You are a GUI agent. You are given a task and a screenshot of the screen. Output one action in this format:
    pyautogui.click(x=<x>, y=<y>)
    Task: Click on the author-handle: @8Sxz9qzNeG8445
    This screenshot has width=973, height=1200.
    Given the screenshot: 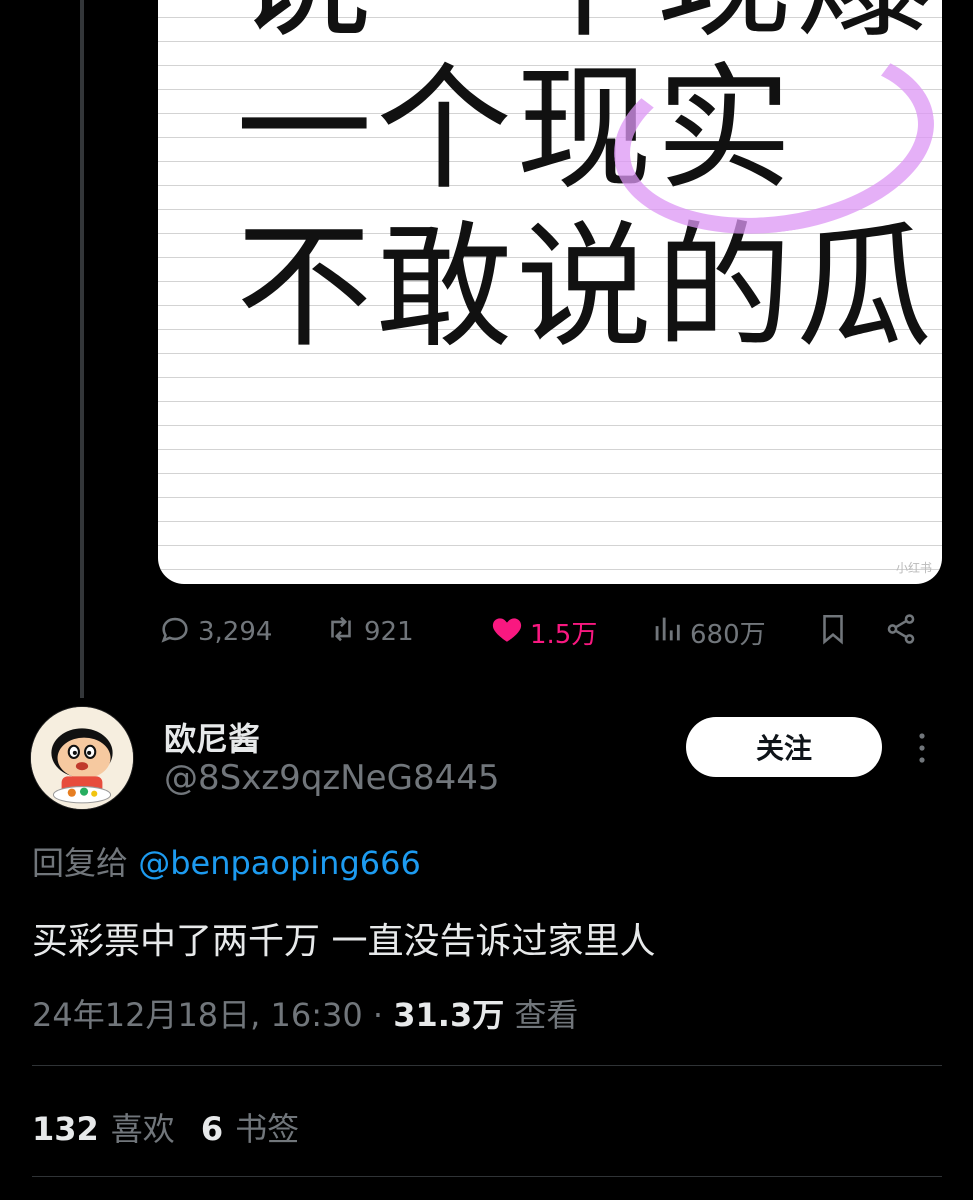 What is the action you would take?
    pyautogui.click(x=331, y=778)
    